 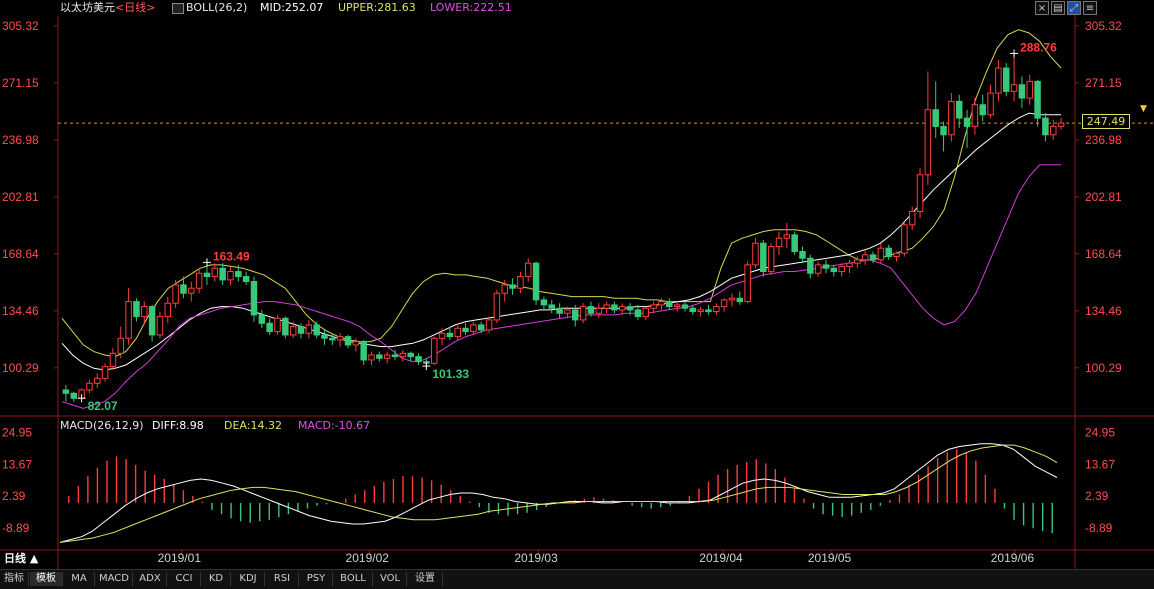 I want to click on y-tick-label-left: 100.29, so click(x=20, y=368).